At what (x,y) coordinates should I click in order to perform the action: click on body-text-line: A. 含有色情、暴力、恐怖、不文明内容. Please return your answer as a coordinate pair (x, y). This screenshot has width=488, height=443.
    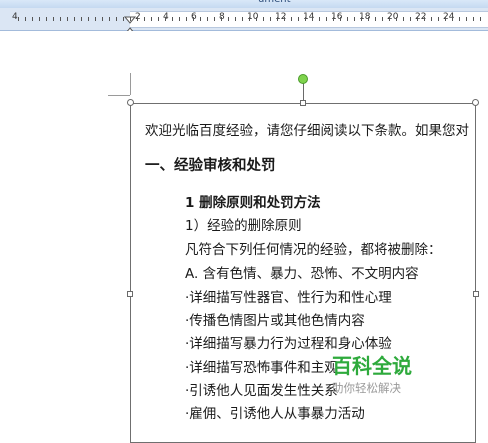
    Looking at the image, I should click on (302, 274).